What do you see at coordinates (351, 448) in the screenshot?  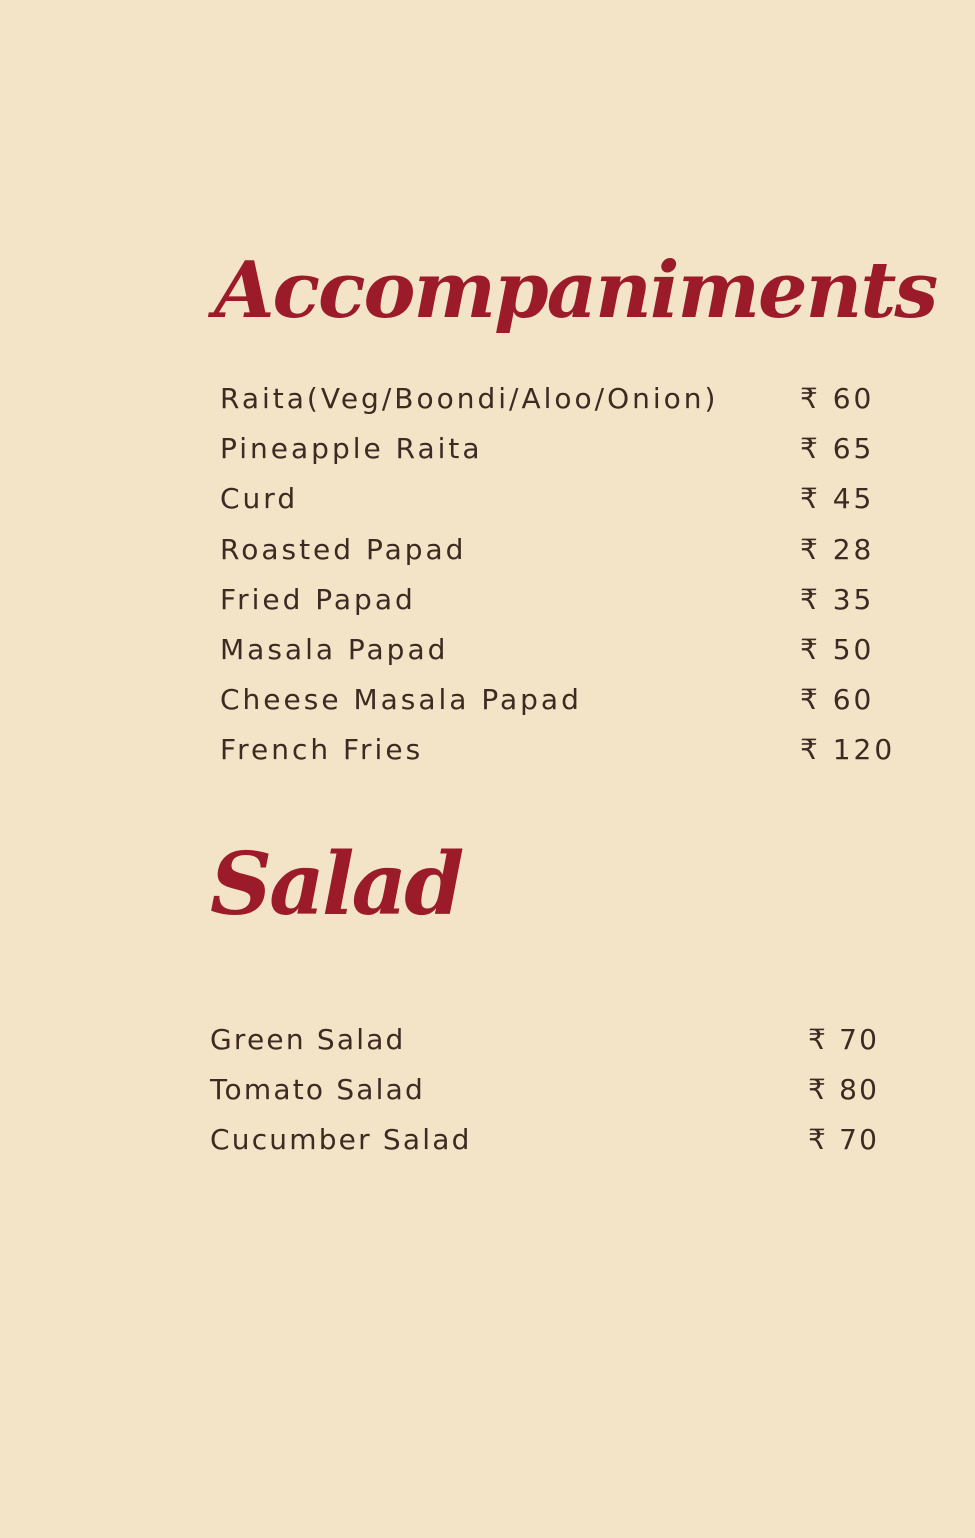 I see `item-name: Pineapple Raita` at bounding box center [351, 448].